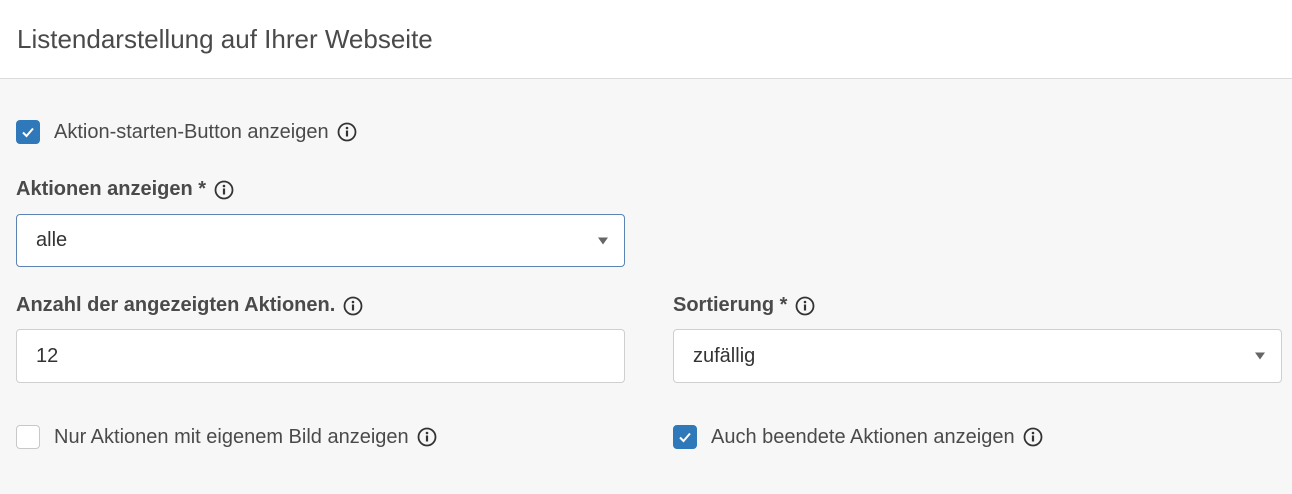 This screenshot has width=1292, height=494. I want to click on start-button-label: Aktion-starten-Button anzeigen, so click(191, 131).